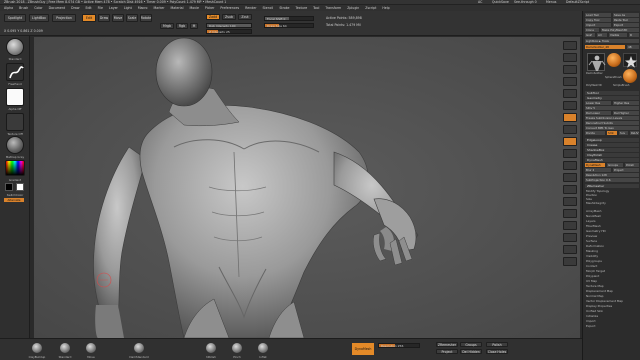 The image size is (640, 360). I want to click on del-lower-button: Del Lower, so click(598, 113).